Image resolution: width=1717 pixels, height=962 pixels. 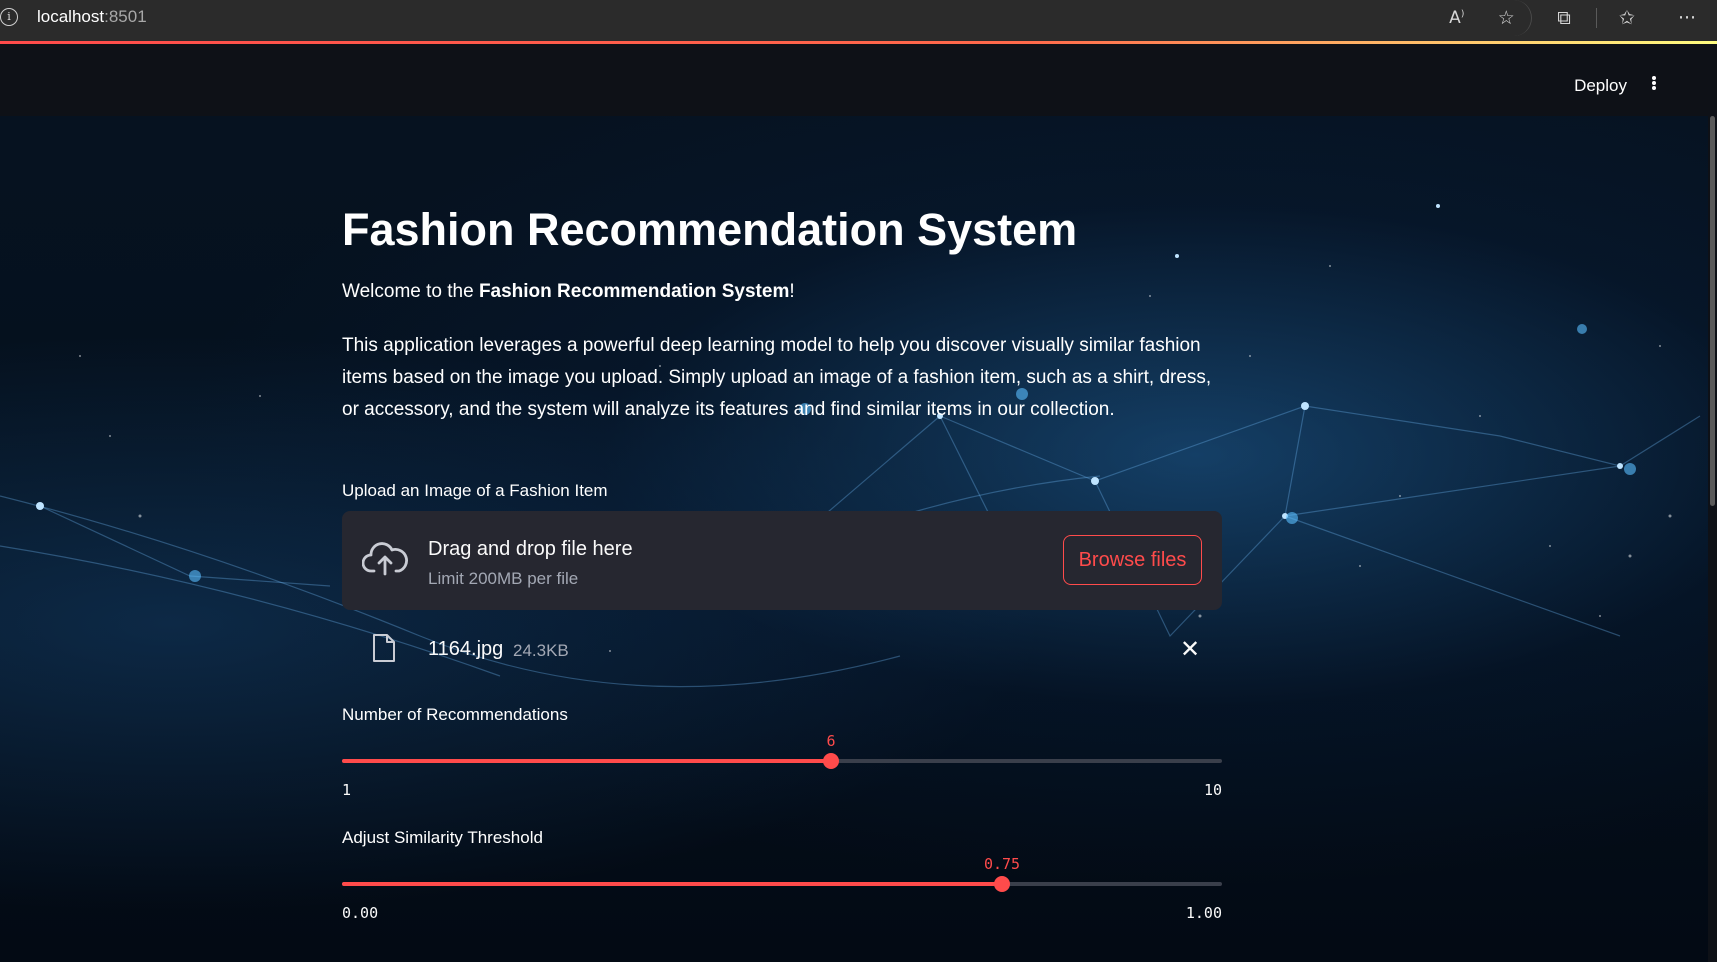 What do you see at coordinates (384, 648) in the screenshot?
I see `file-icon` at bounding box center [384, 648].